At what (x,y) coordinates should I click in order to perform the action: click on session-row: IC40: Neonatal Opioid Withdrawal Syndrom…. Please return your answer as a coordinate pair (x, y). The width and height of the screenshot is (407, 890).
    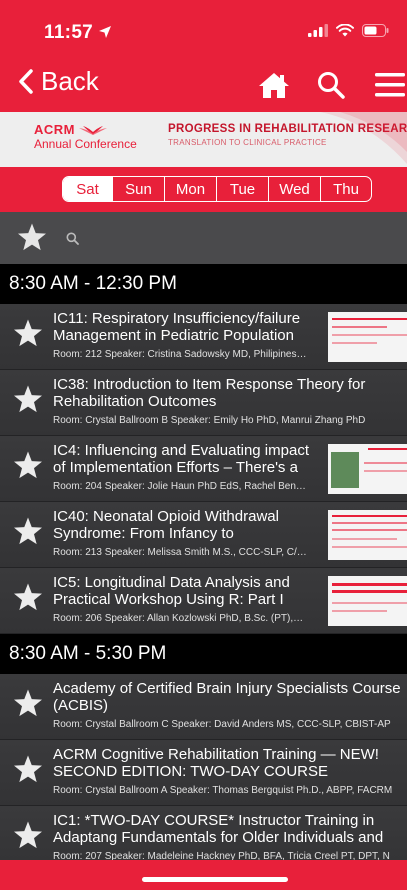
    Looking at the image, I should click on (203, 535).